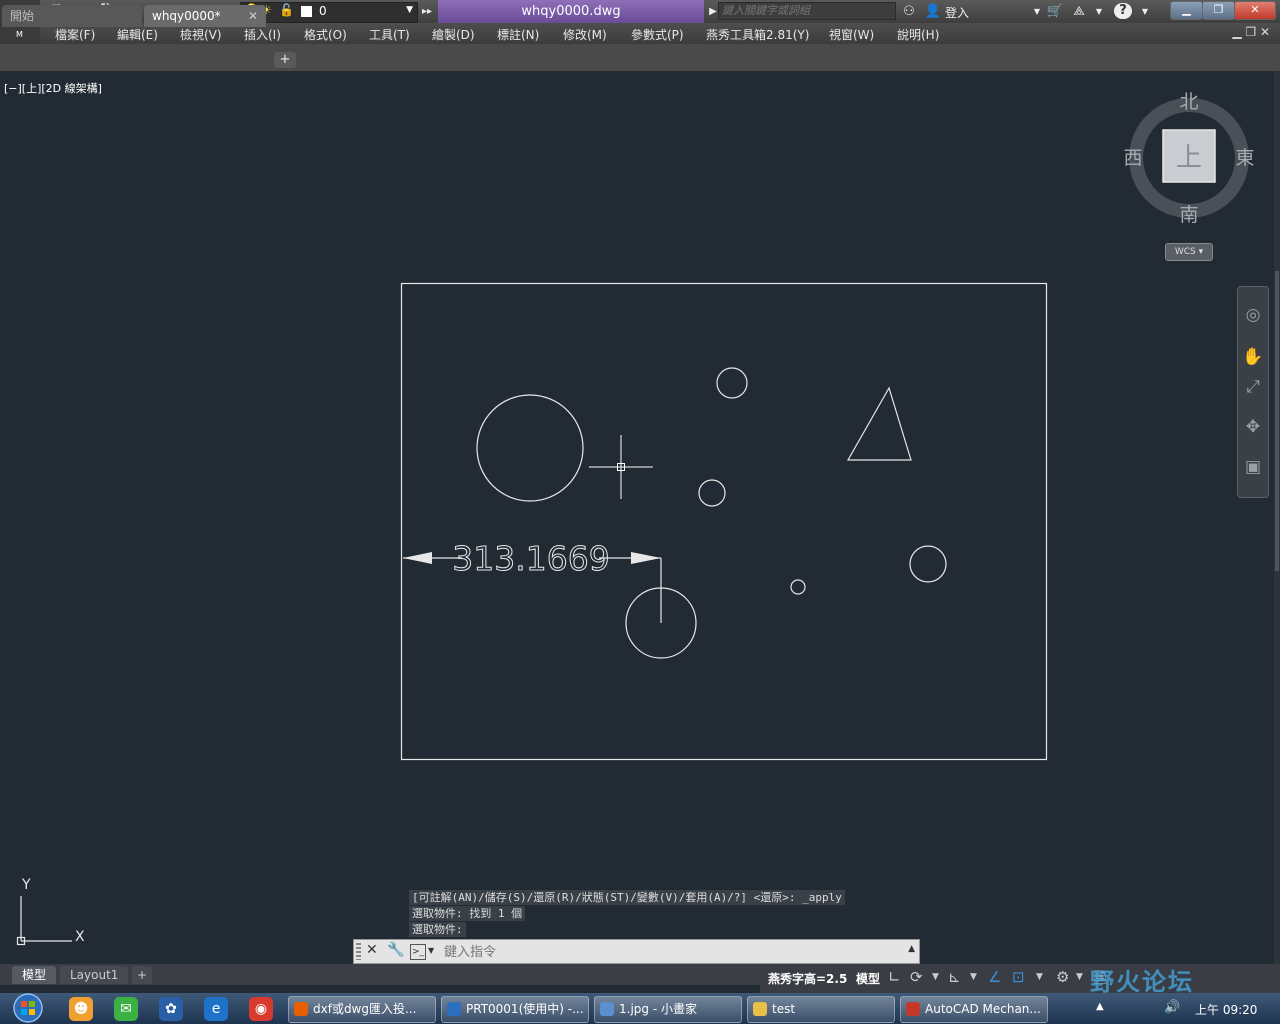 Image resolution: width=1280 pixels, height=1024 pixels. I want to click on scrollbar-thumb, so click(1277, 421).